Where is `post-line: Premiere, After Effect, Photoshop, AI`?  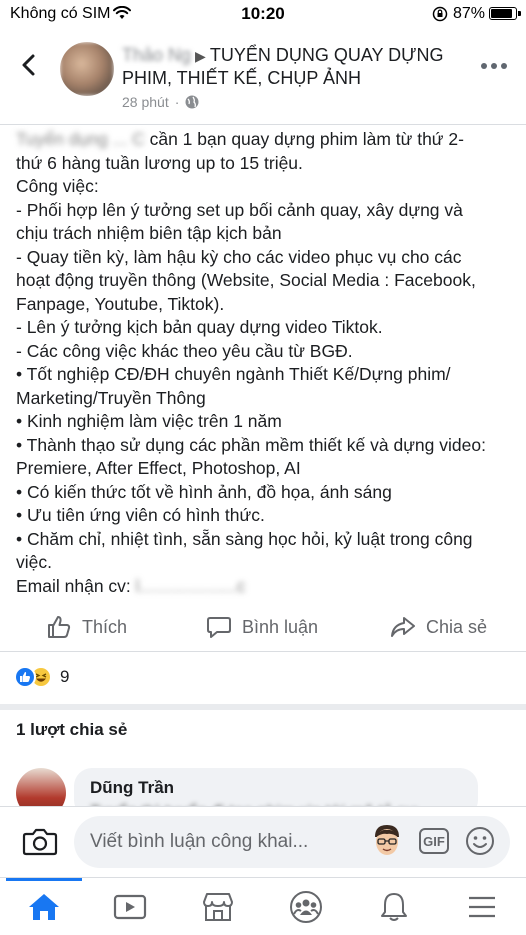 post-line: Premiere, After Effect, Photoshop, AI is located at coordinates (158, 468).